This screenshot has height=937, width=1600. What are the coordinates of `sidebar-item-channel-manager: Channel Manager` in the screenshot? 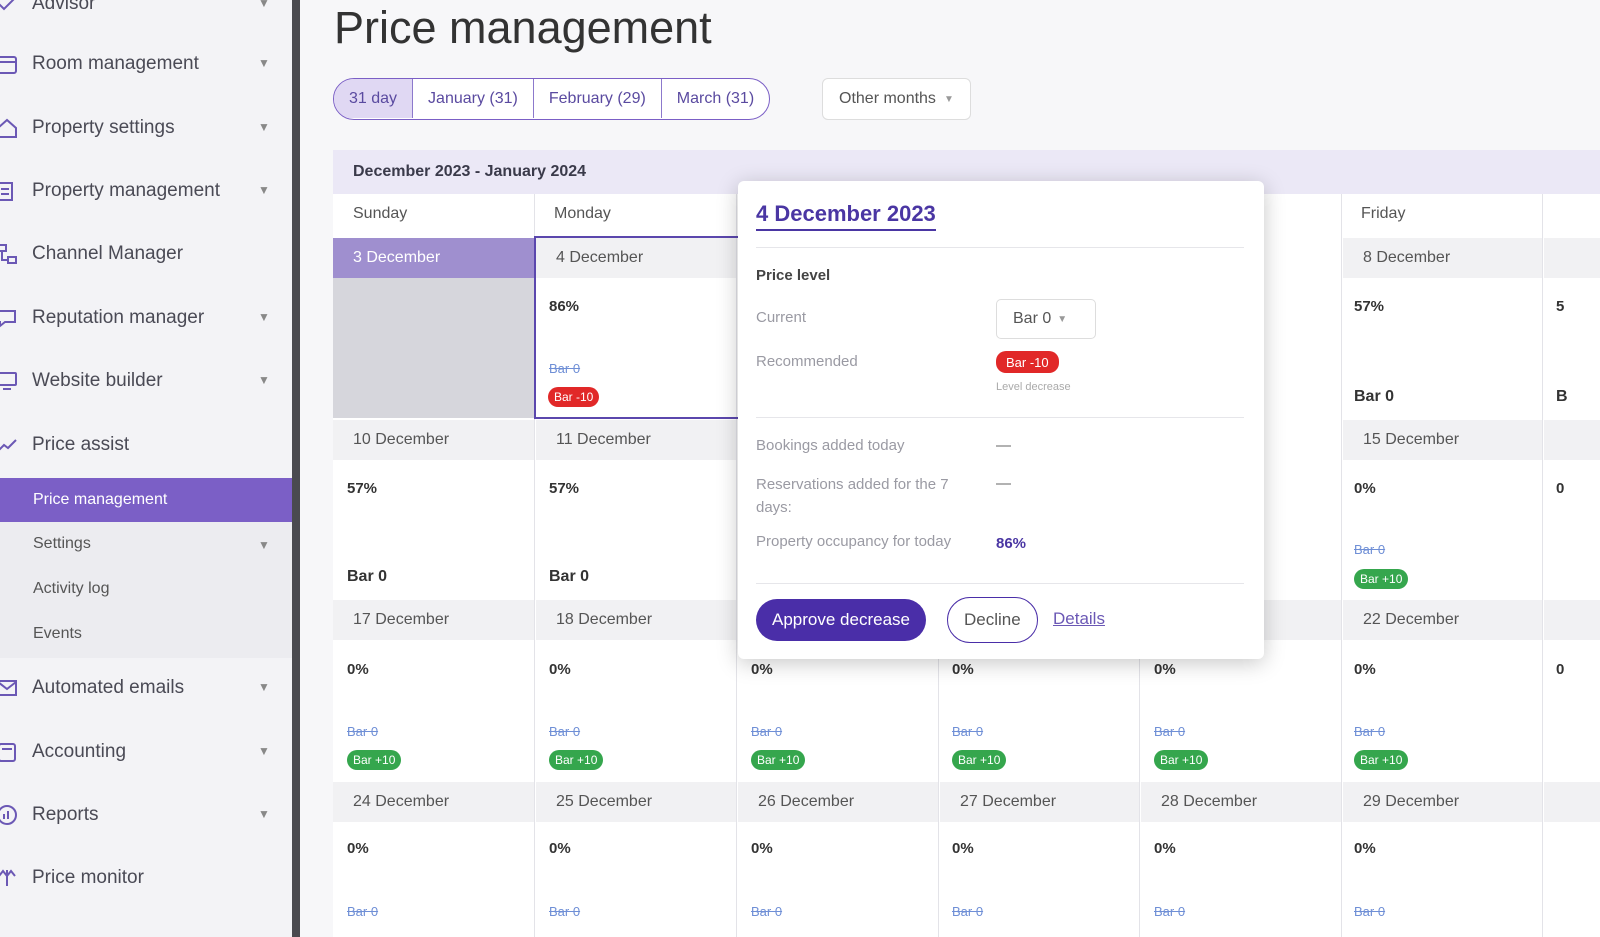 It's located at (146, 254).